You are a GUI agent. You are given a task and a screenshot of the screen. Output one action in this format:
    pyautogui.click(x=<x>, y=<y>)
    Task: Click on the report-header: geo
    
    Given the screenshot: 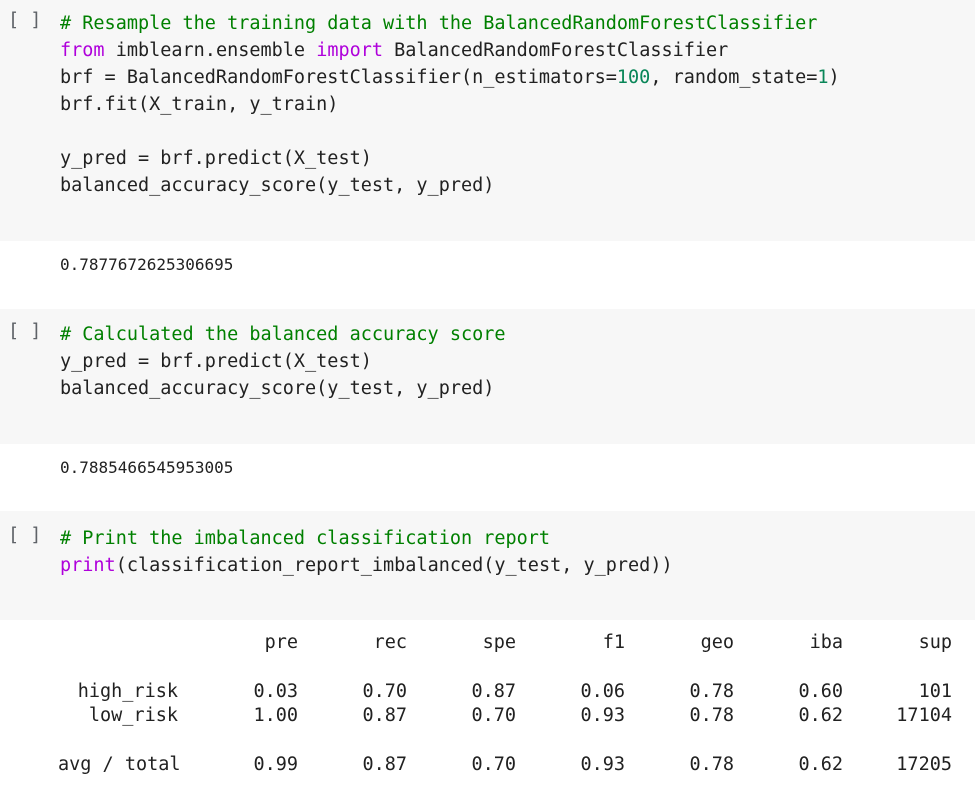 What is the action you would take?
    pyautogui.click(x=717, y=642)
    